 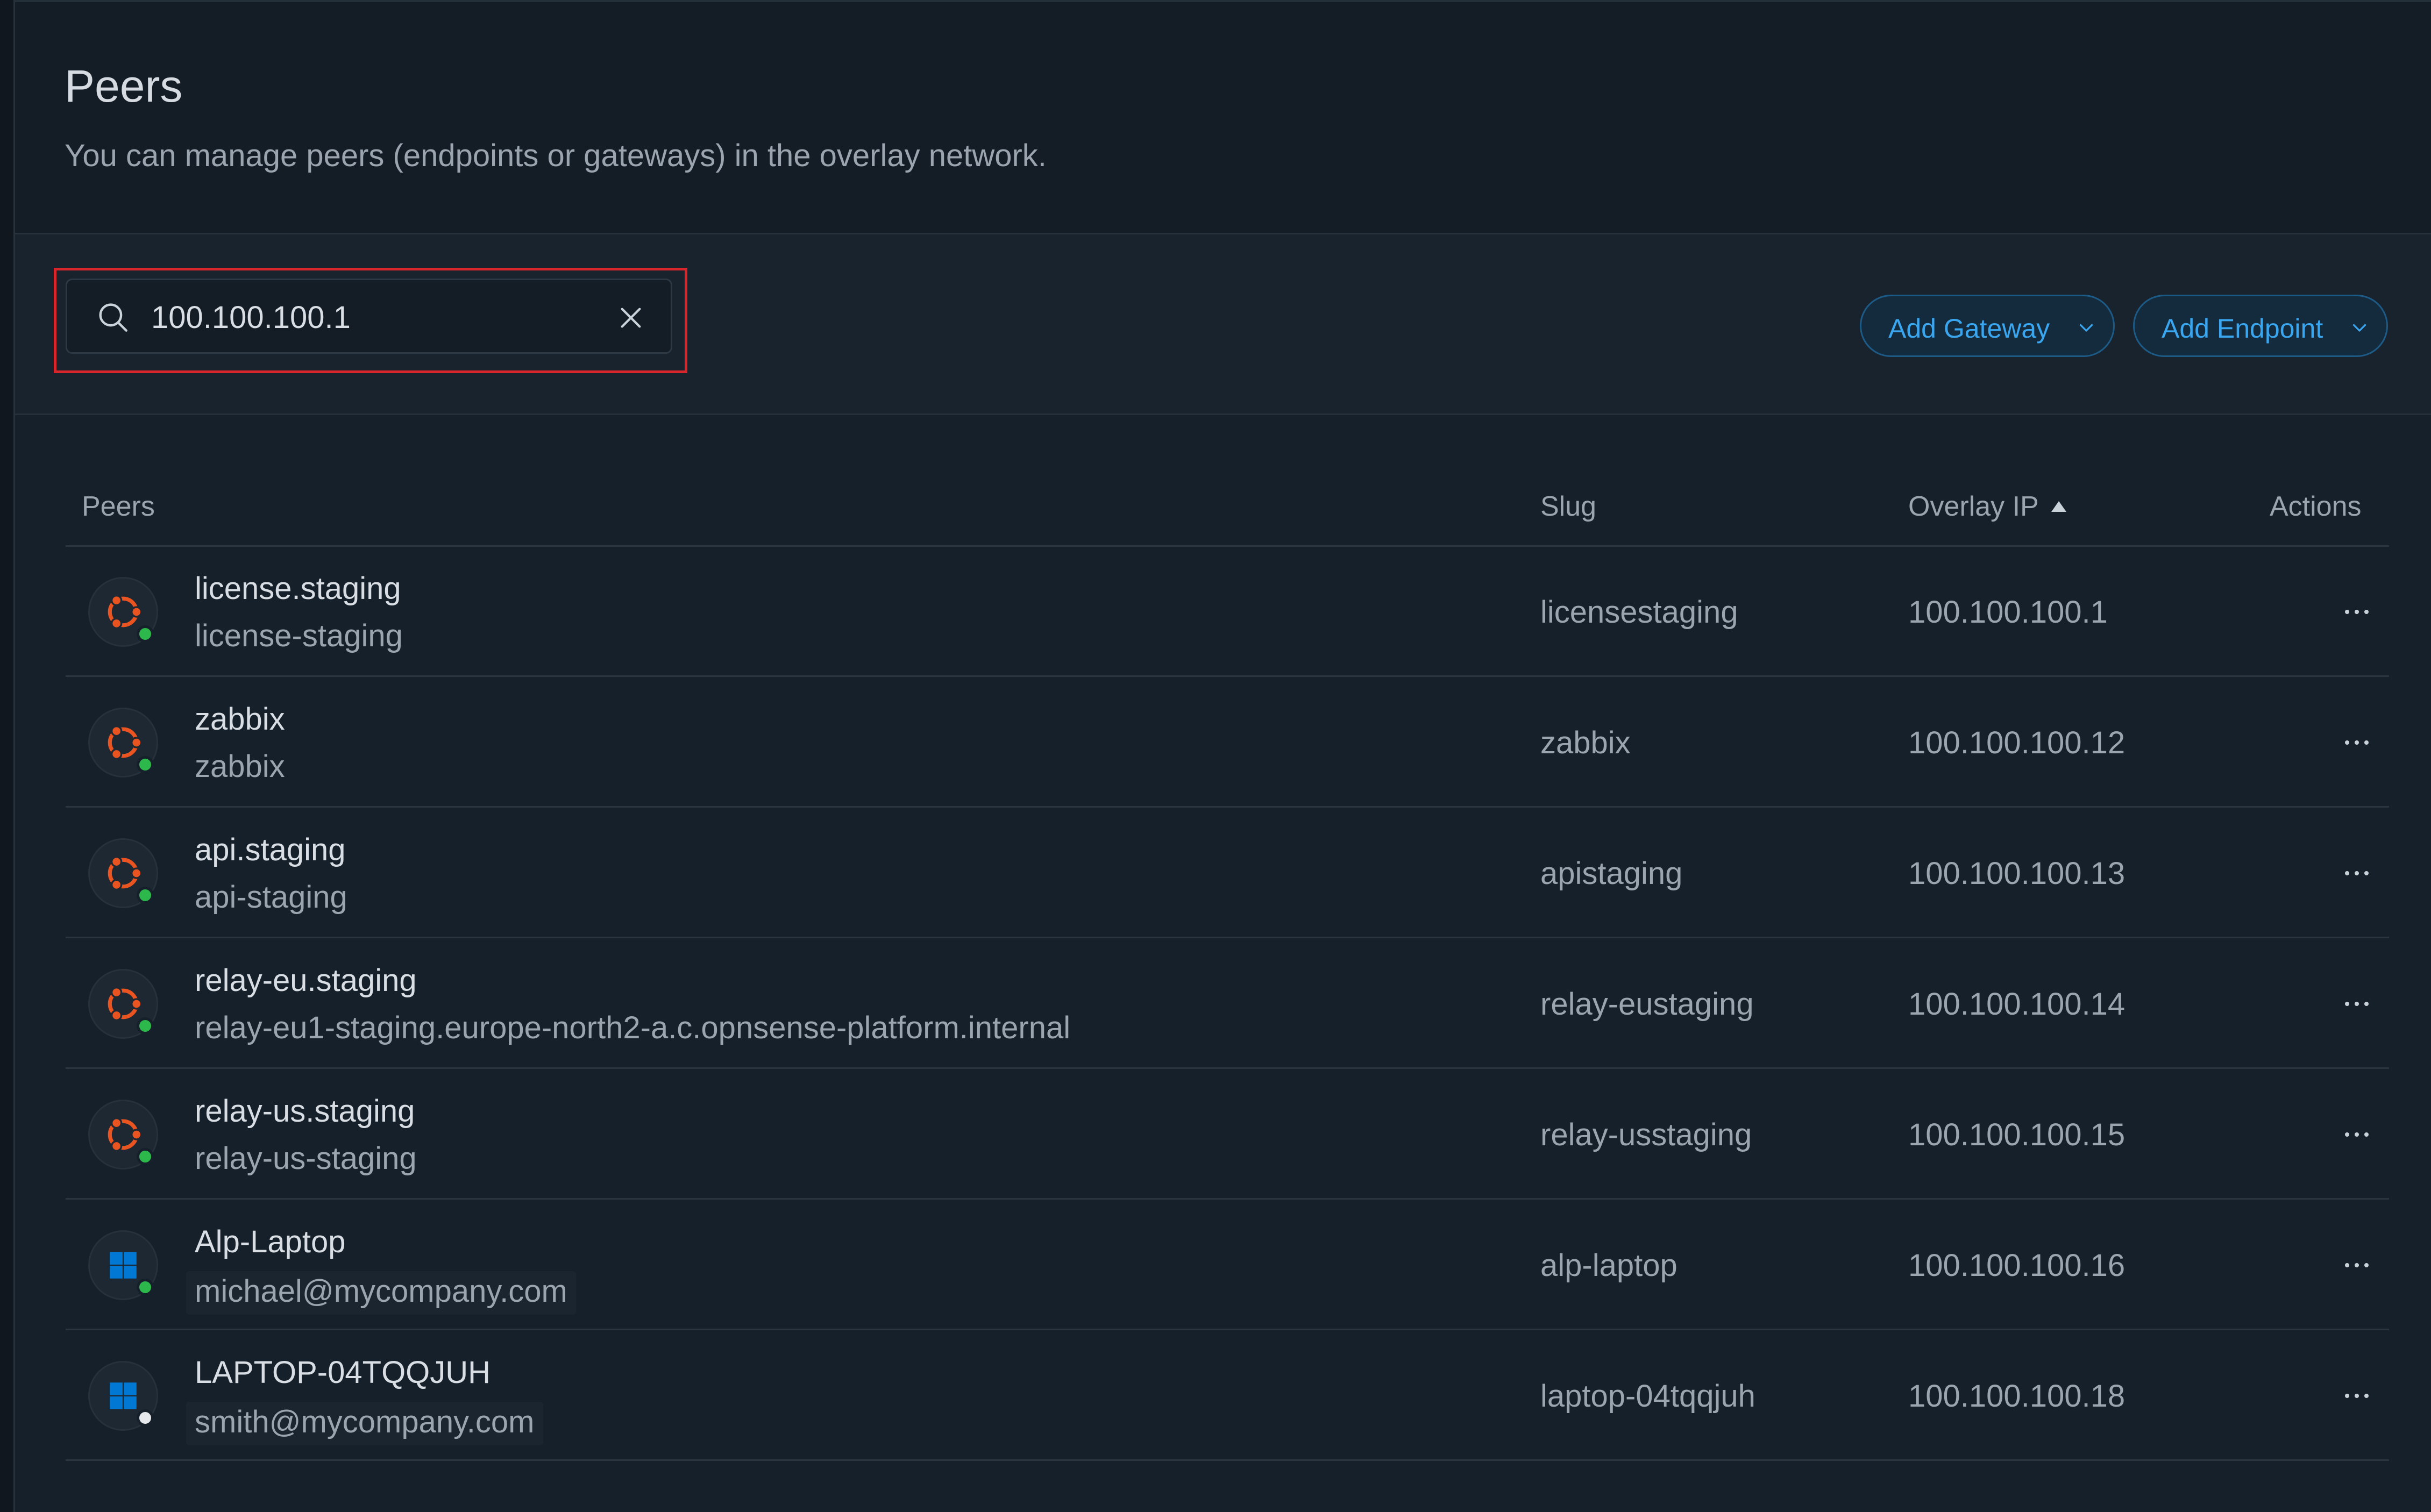 I want to click on peer-slug: laptop-04tqqjuh, so click(x=1648, y=1396).